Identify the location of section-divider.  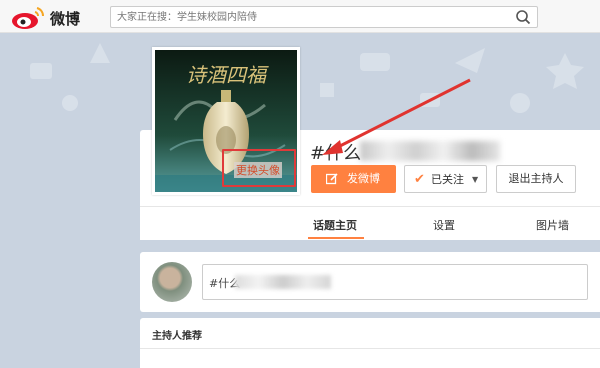
(370, 348).